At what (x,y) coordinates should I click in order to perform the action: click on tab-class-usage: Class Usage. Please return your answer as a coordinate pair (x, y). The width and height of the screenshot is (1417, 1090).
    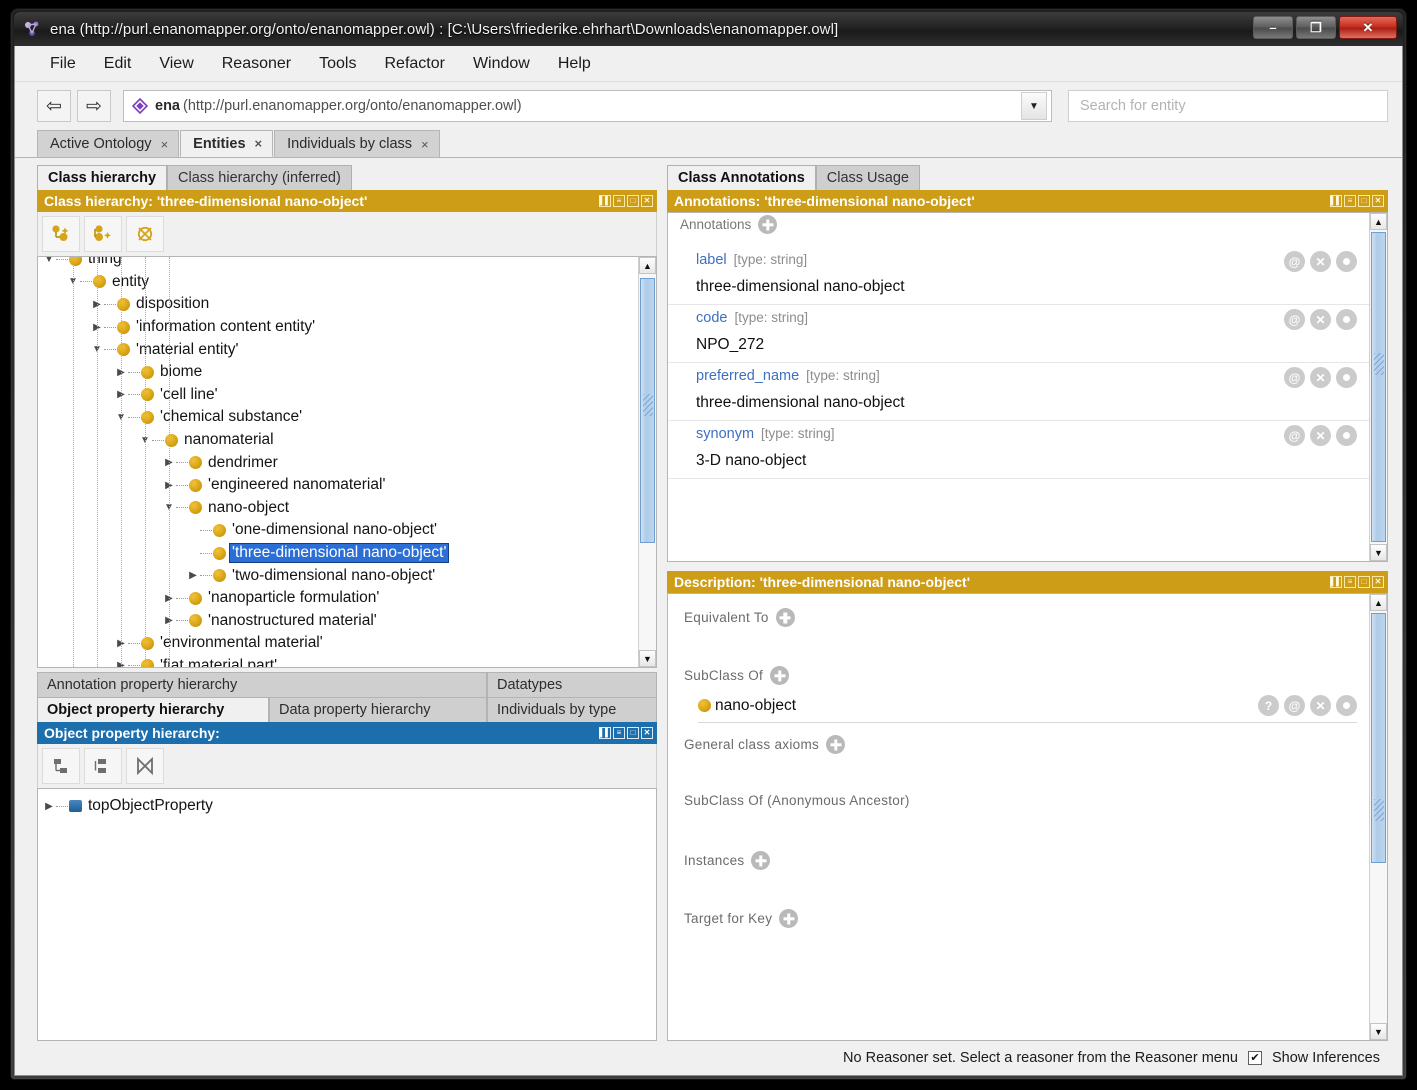
    Looking at the image, I should click on (867, 177).